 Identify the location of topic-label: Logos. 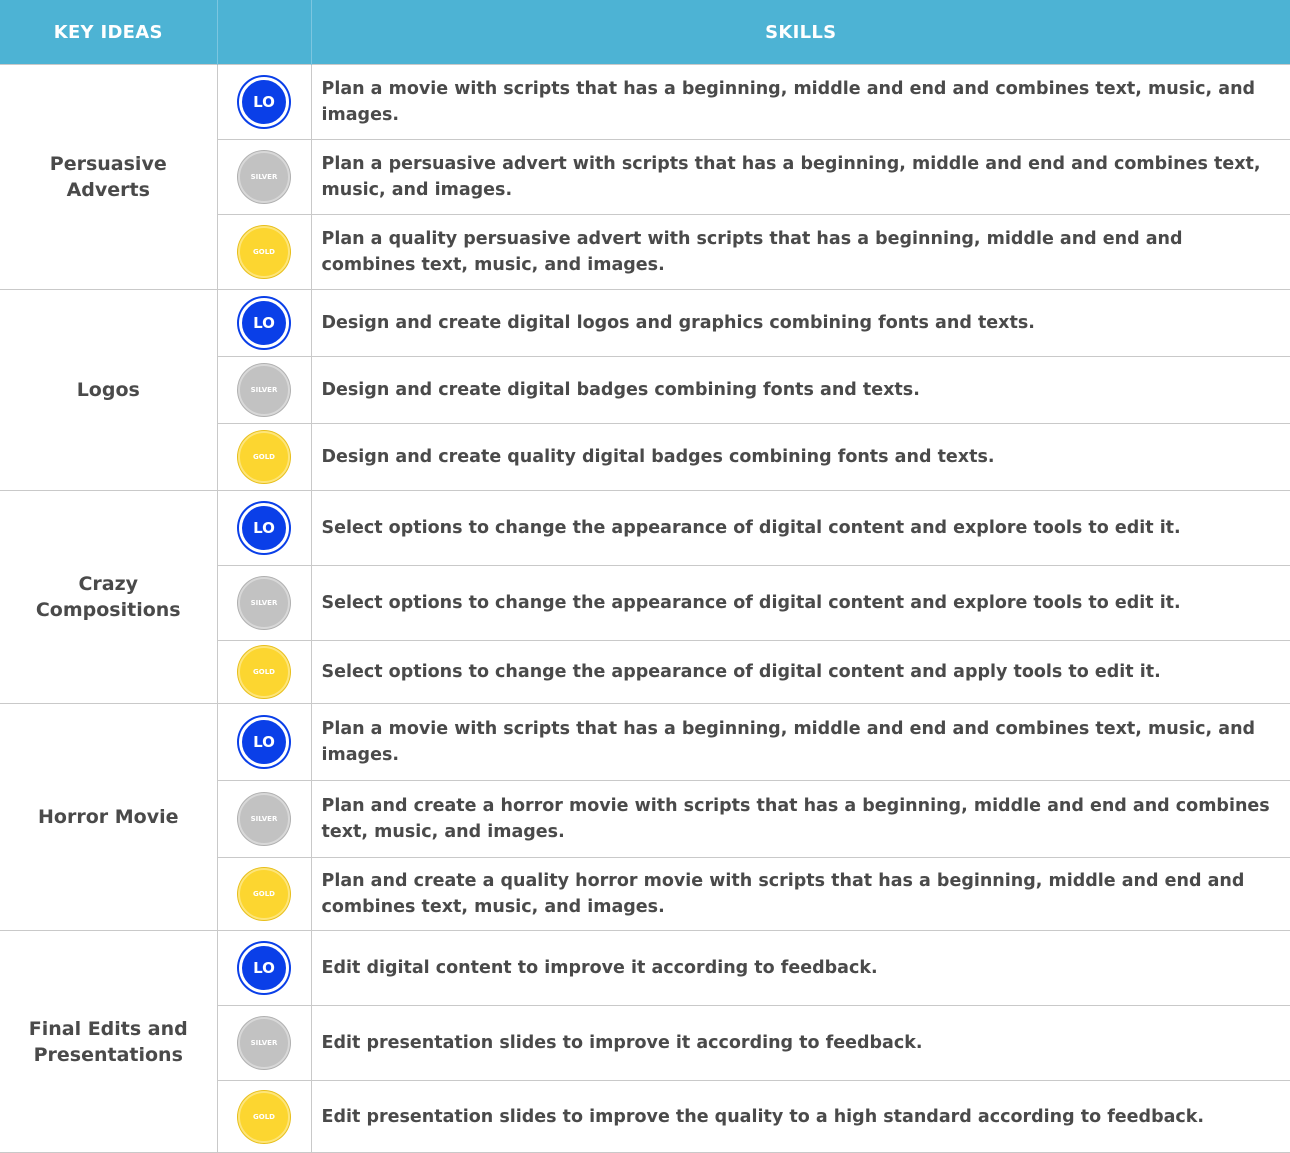
(108, 390).